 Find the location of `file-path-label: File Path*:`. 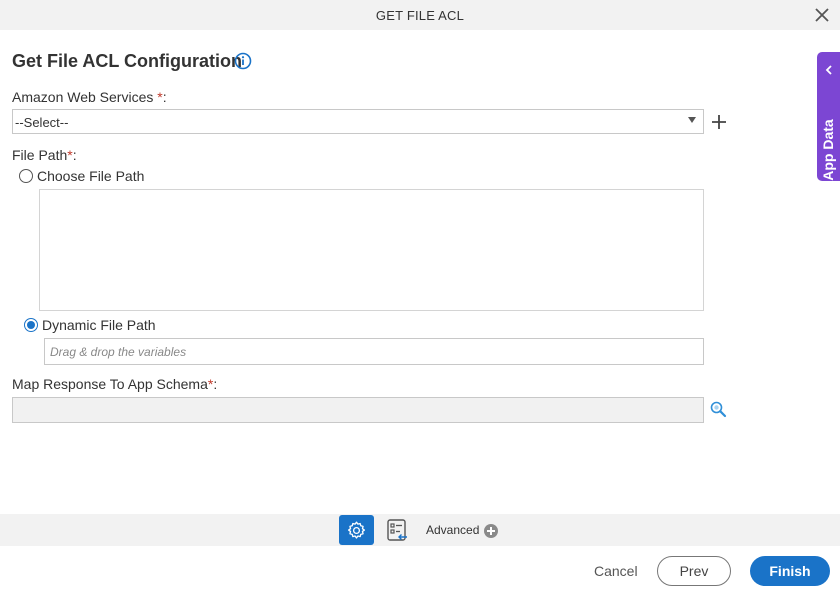

file-path-label: File Path*: is located at coordinates (44, 155).